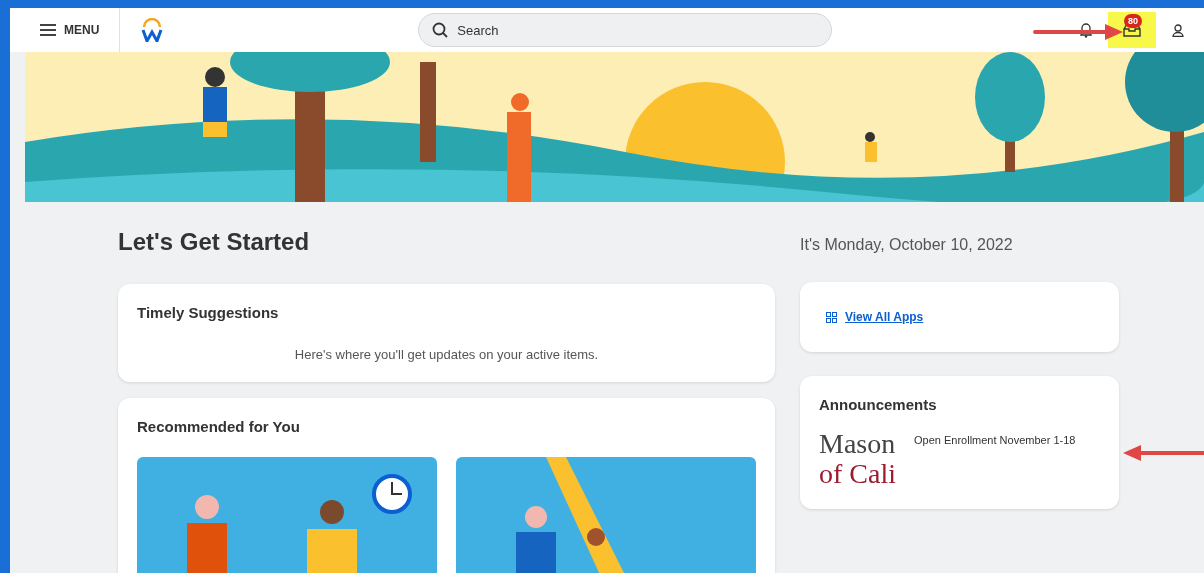 The width and height of the screenshot is (1204, 573). I want to click on card-title: Recommended for You, so click(219, 426).